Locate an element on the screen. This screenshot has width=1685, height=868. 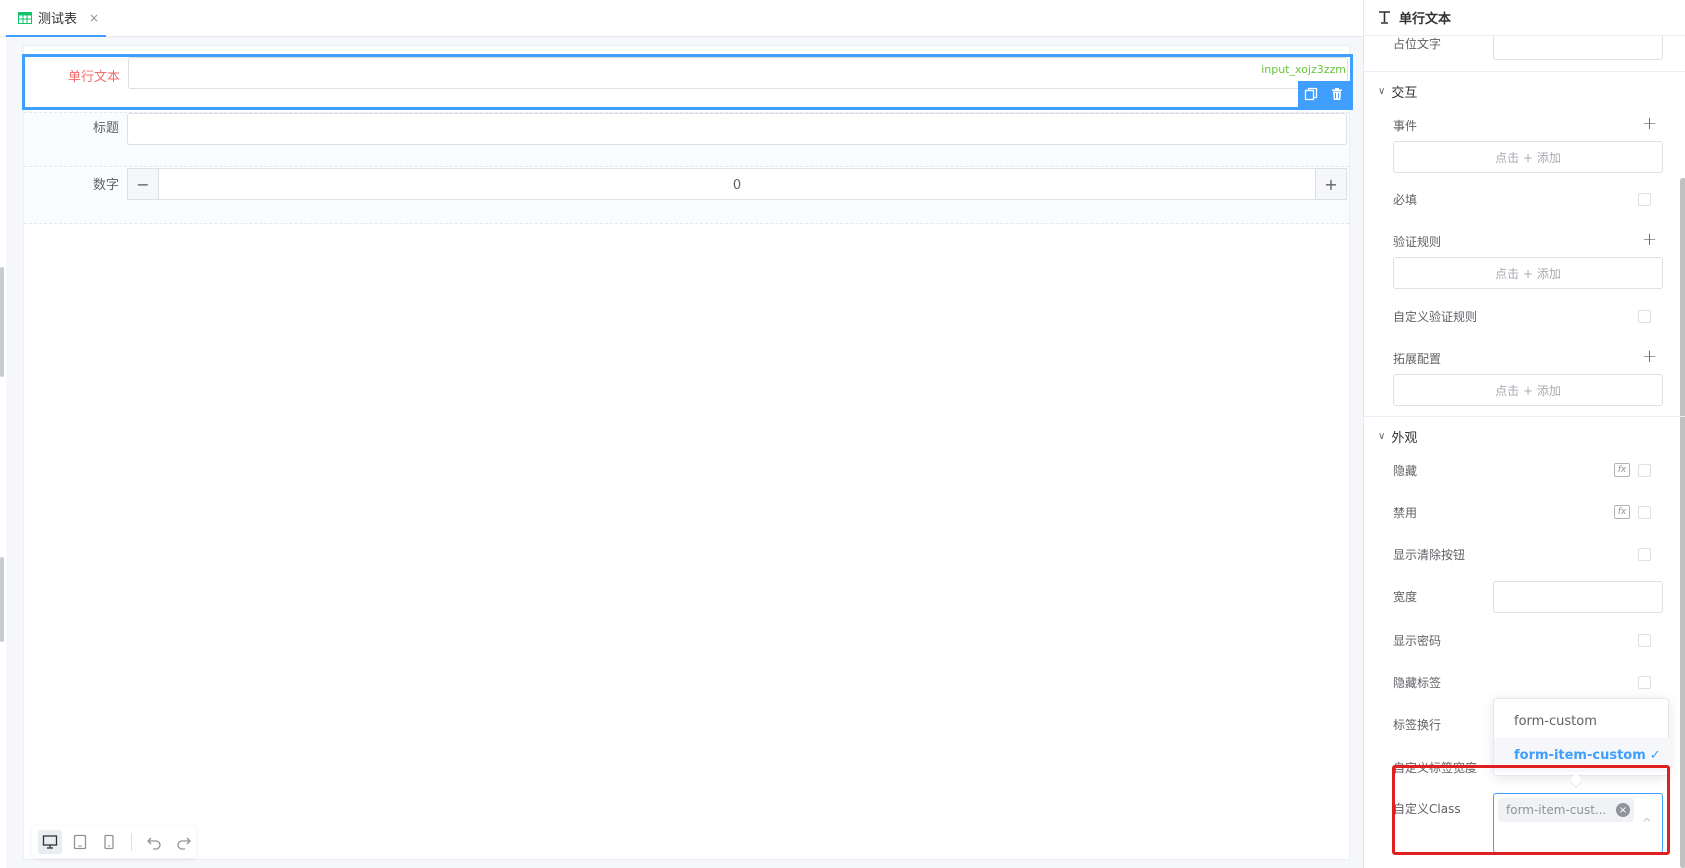
section-appearance: ∨ 外观 is located at coordinates (1397, 436).